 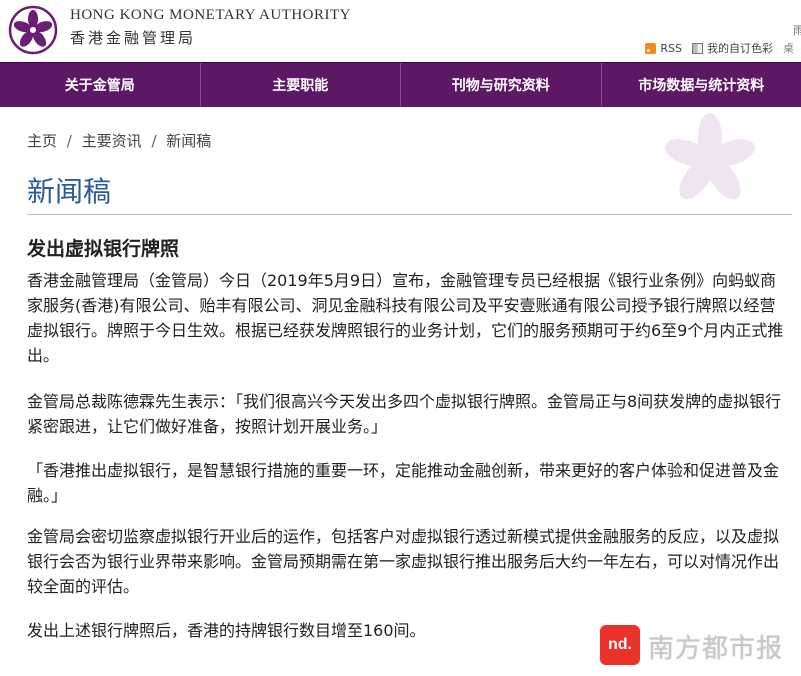 What do you see at coordinates (792, 48) in the screenshot?
I see `desktop-link: 桌` at bounding box center [792, 48].